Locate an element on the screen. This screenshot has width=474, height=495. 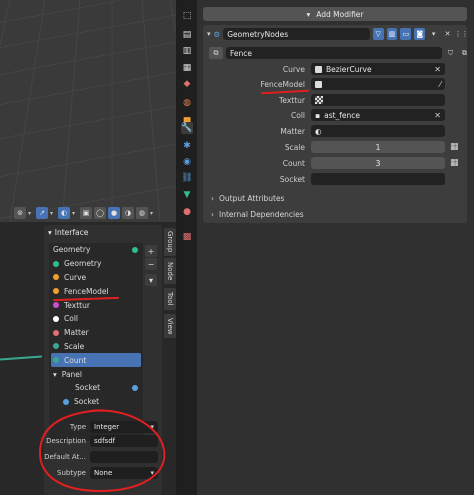
world-icon: ◍ is located at coordinates (187, 103).